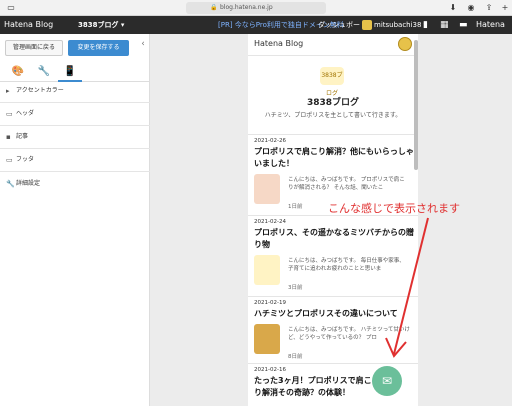 This screenshot has height=406, width=512. What do you see at coordinates (246, 7) in the screenshot?
I see `url-text: blog.hatena.ne.jp` at bounding box center [246, 7].